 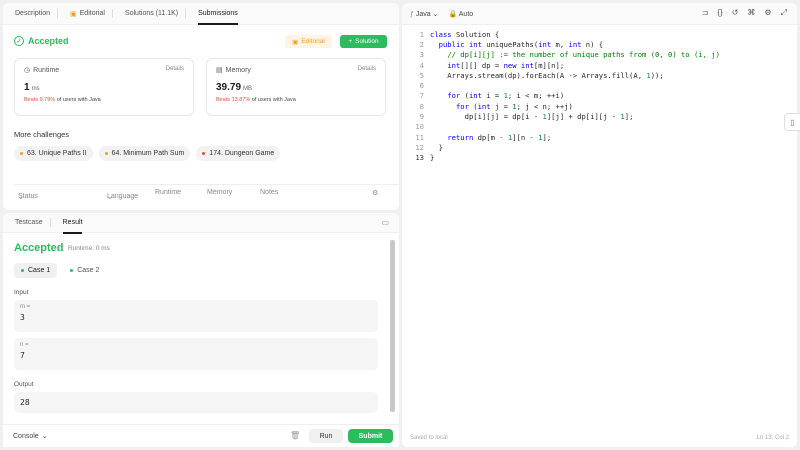 I want to click on auto-mode-toggle: 🔒 Auto, so click(x=460, y=14).